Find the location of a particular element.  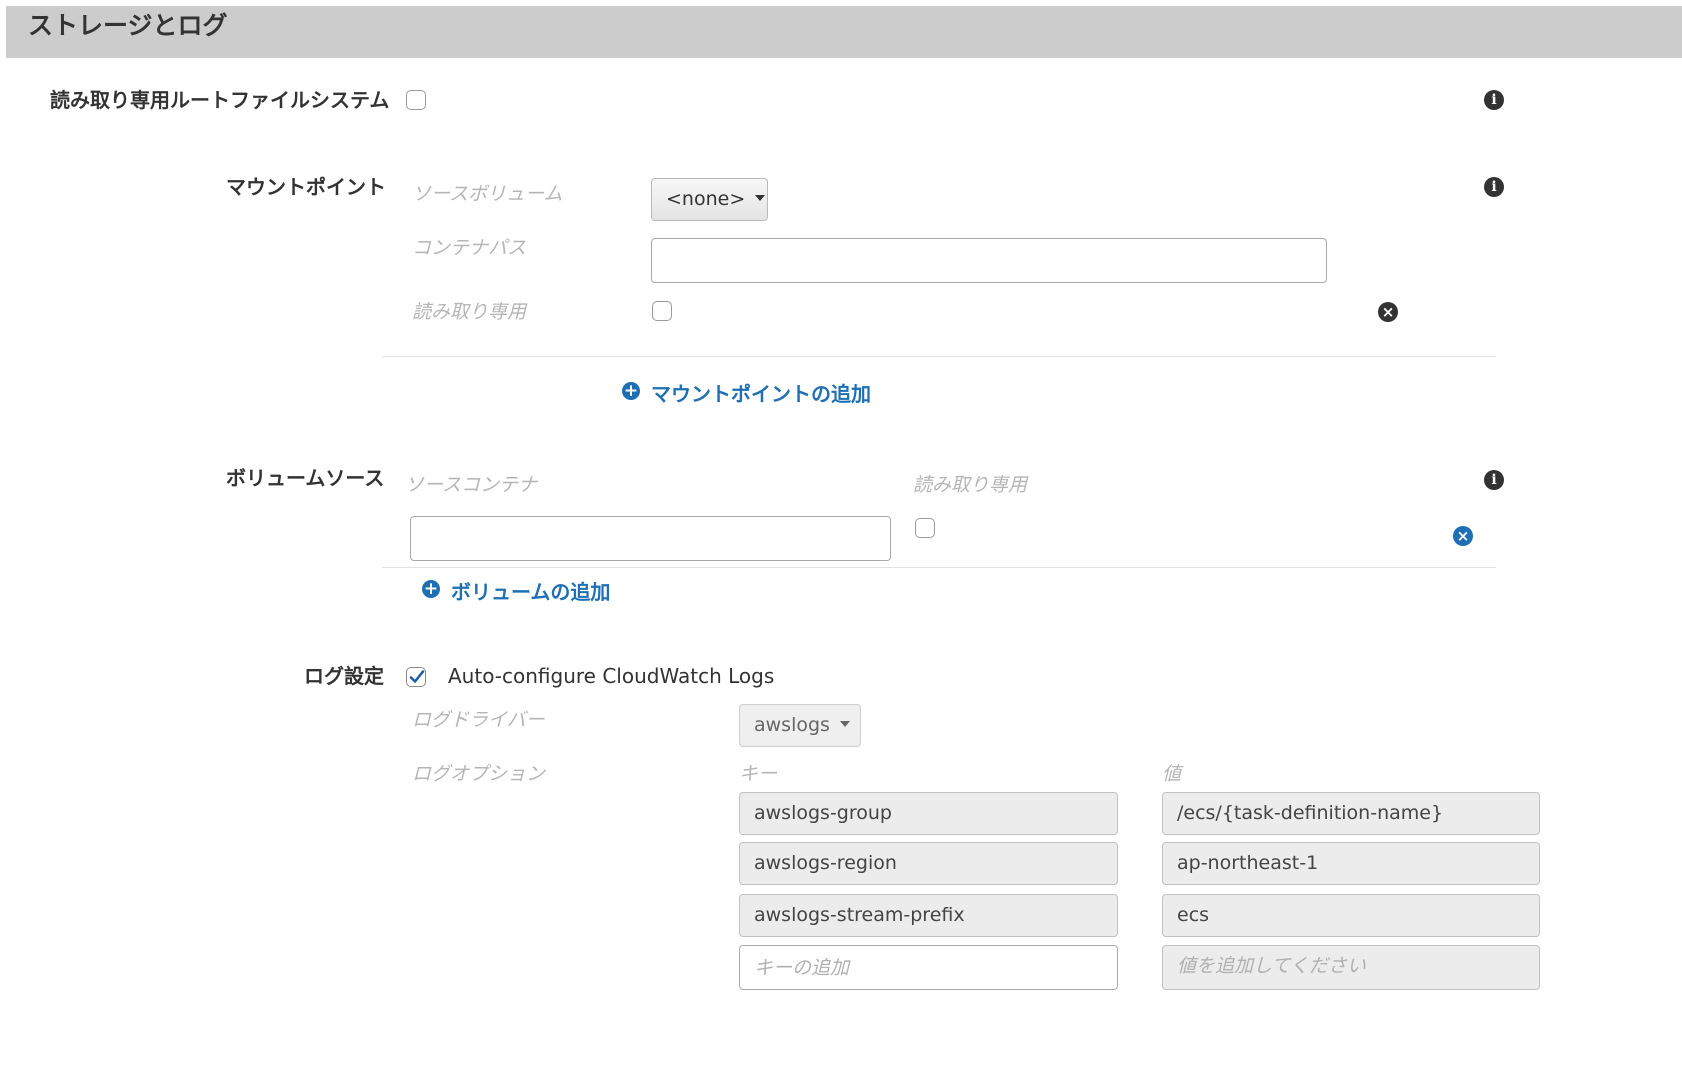

key-column-header: キー is located at coordinates (758, 774).